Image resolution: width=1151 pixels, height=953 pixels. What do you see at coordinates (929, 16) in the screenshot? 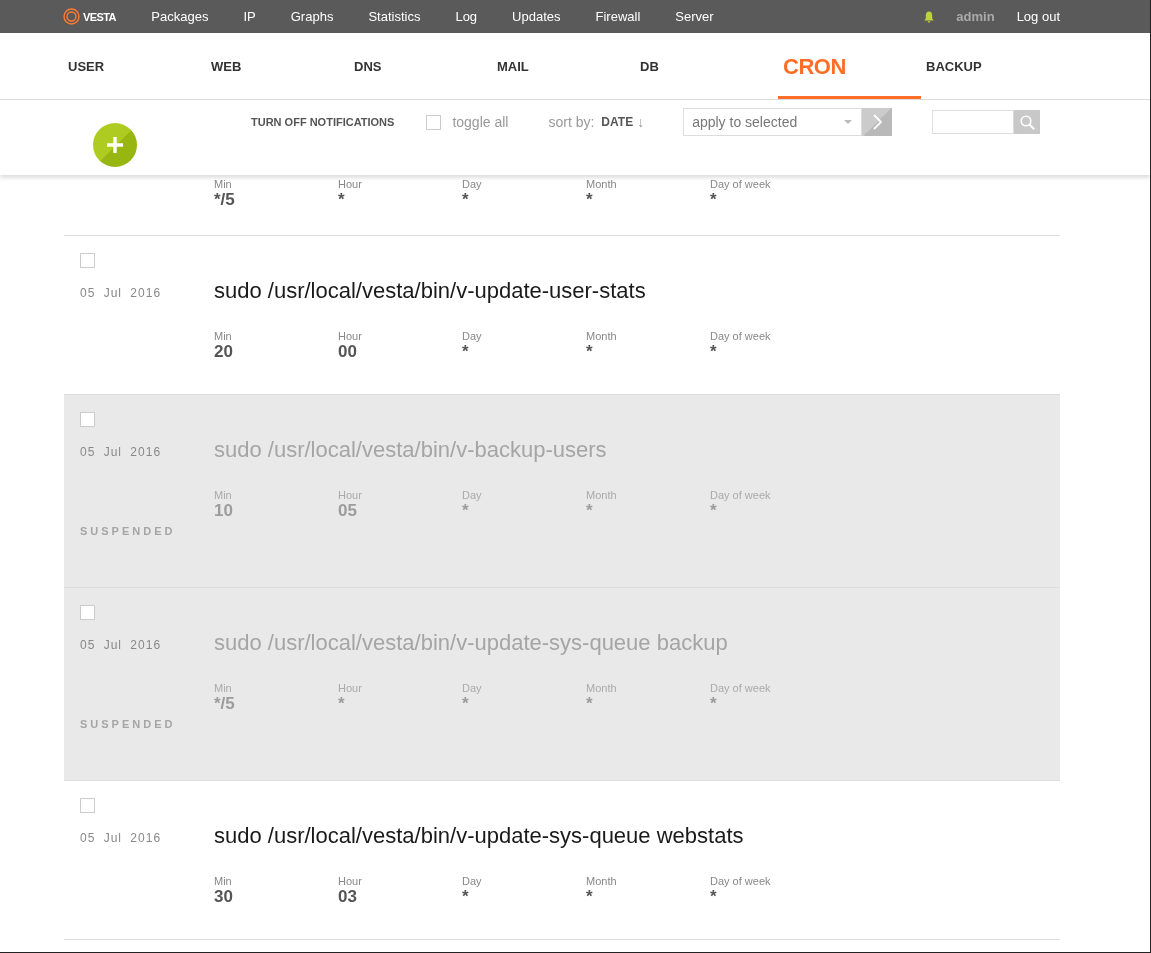
I see `bell-icon` at bounding box center [929, 16].